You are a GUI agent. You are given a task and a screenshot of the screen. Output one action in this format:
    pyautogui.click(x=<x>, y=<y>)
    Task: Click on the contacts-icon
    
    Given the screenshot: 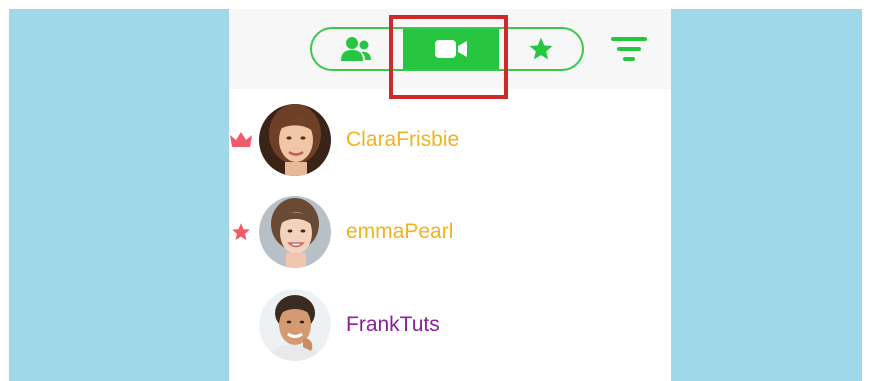 What is the action you would take?
    pyautogui.click(x=356, y=49)
    